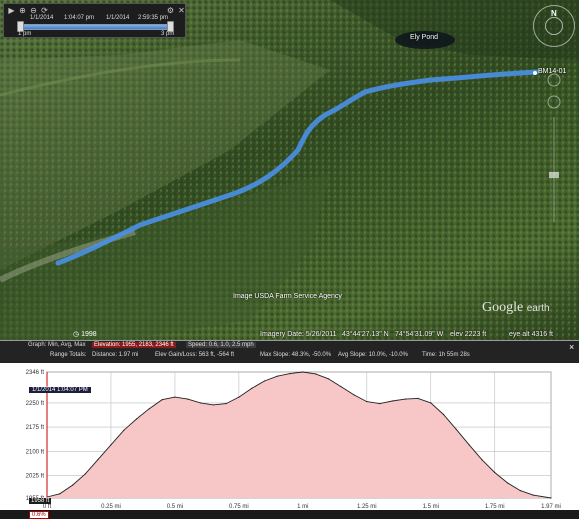  What do you see at coordinates (446, 355) in the screenshot?
I see `time-total: Time: 1h 55m 28s` at bounding box center [446, 355].